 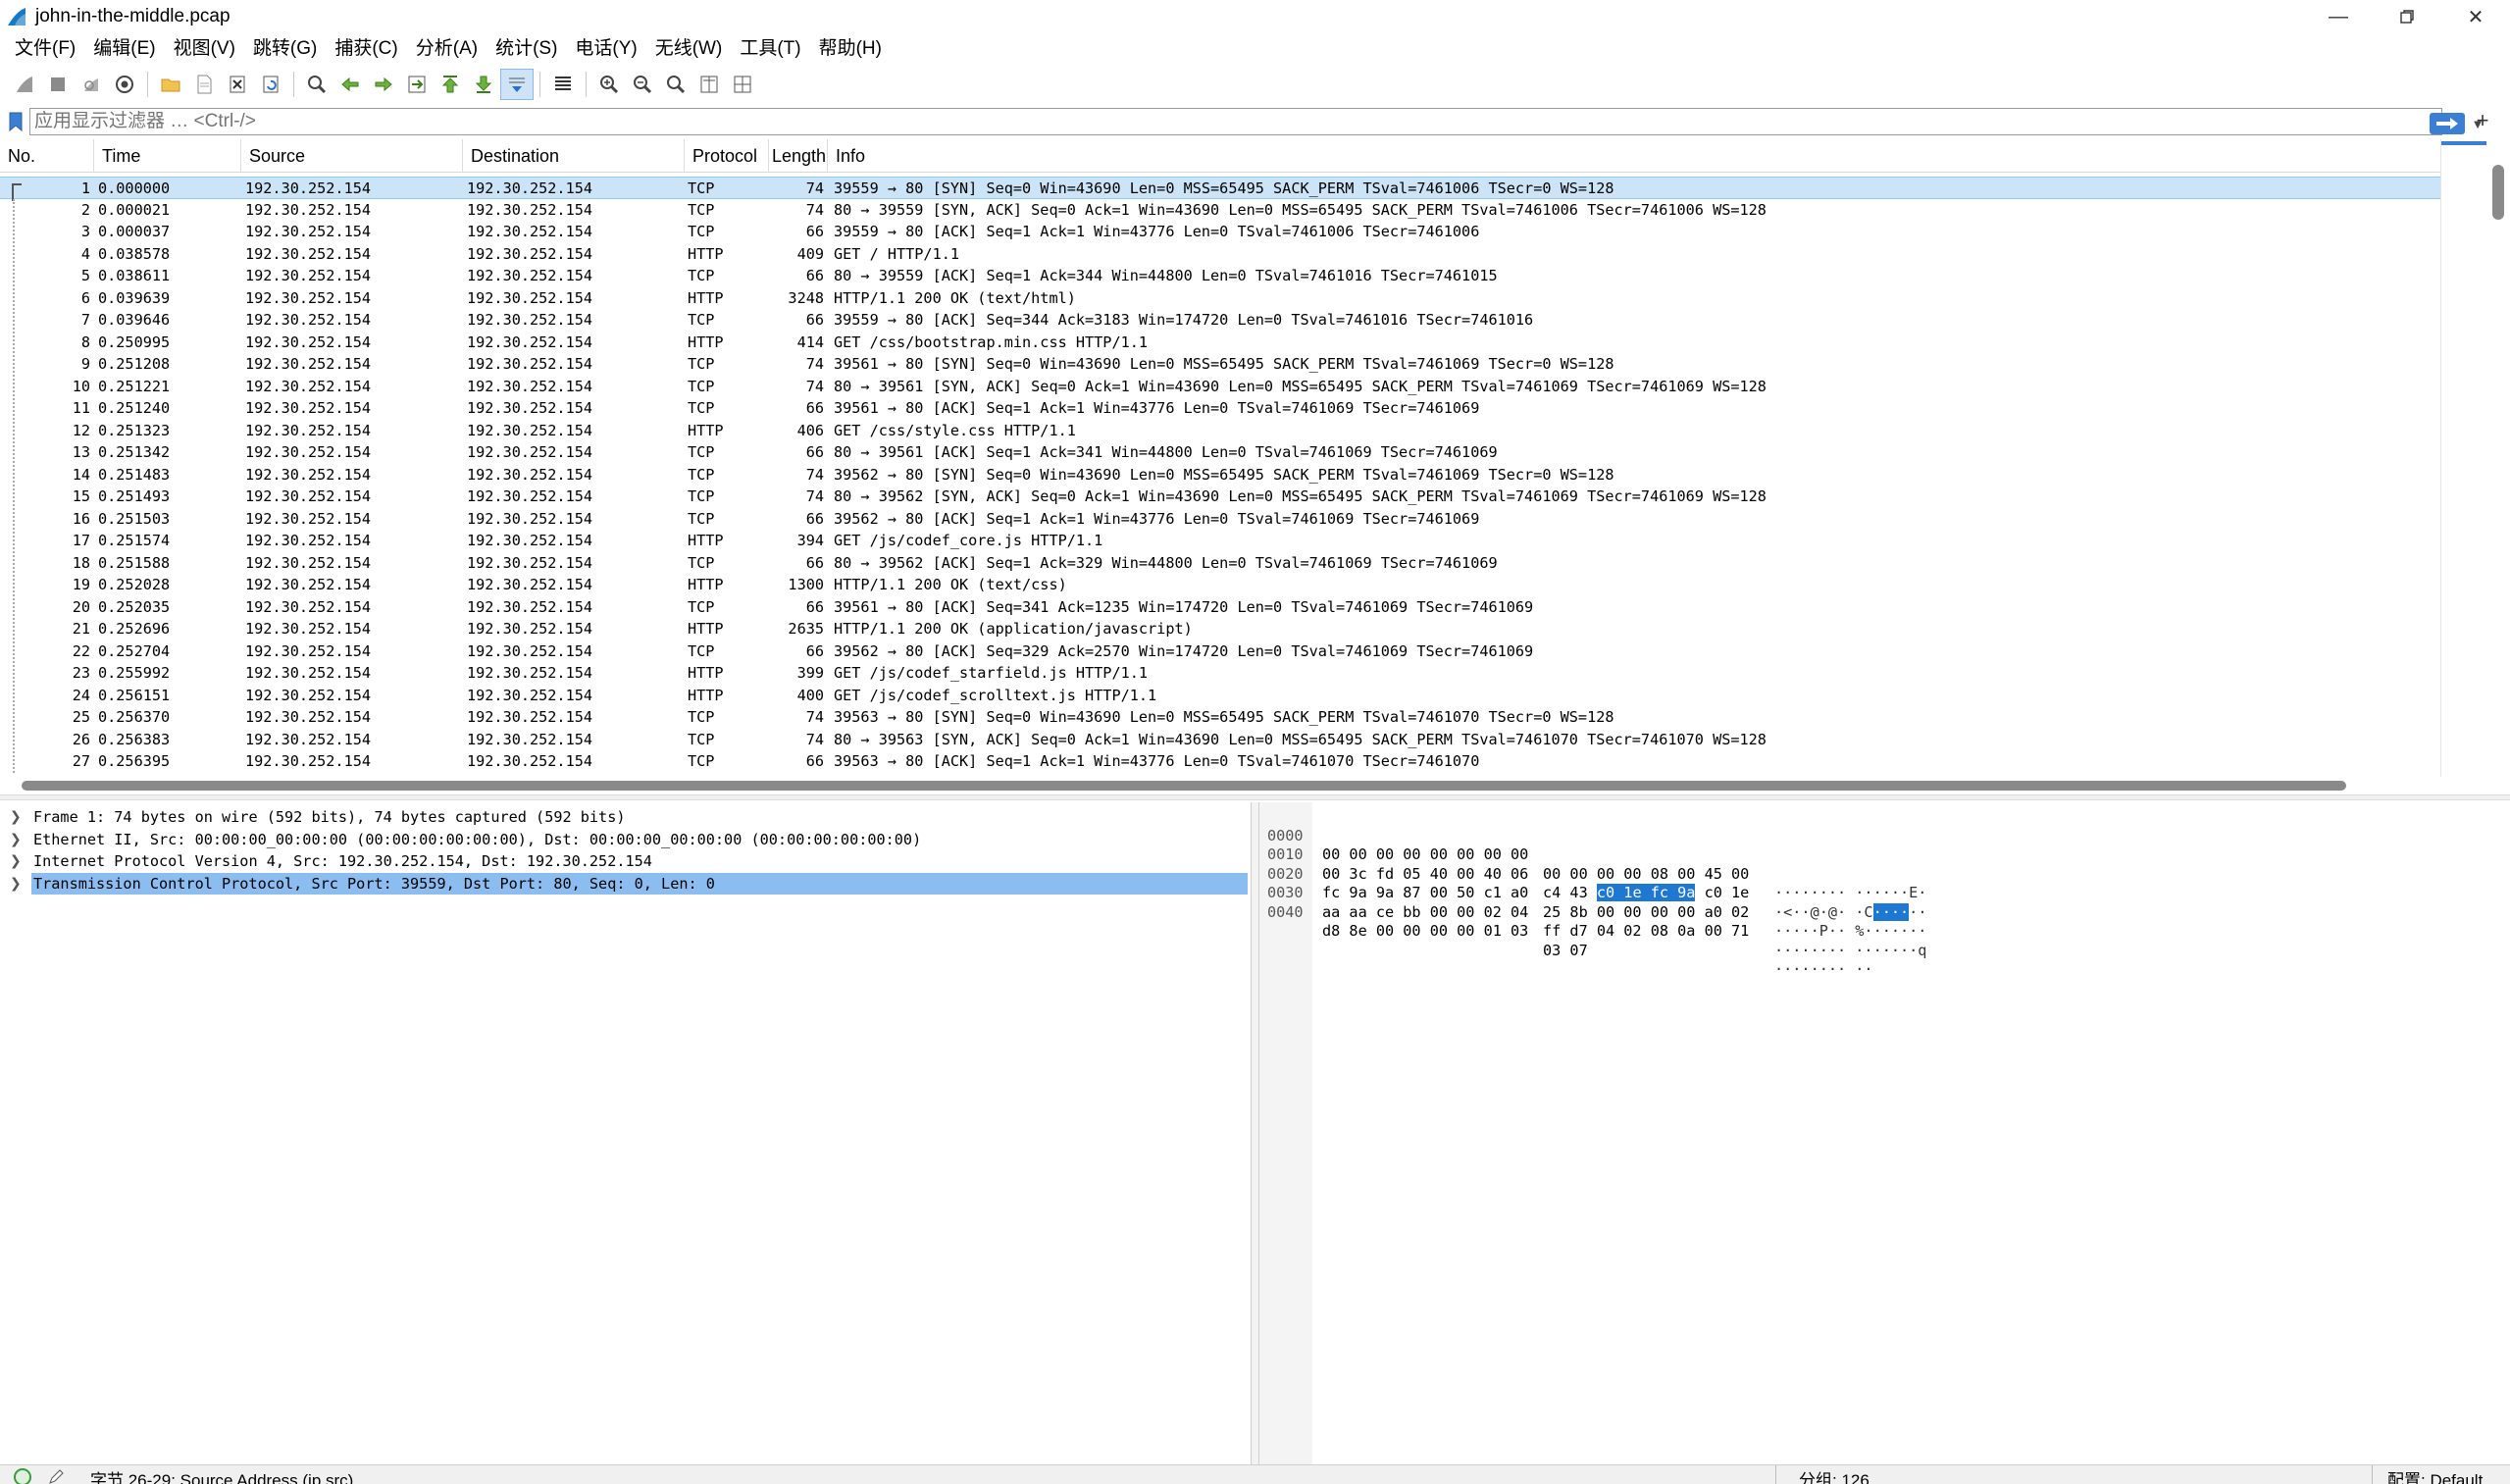 What do you see at coordinates (47, 156) in the screenshot?
I see `column-no: No.` at bounding box center [47, 156].